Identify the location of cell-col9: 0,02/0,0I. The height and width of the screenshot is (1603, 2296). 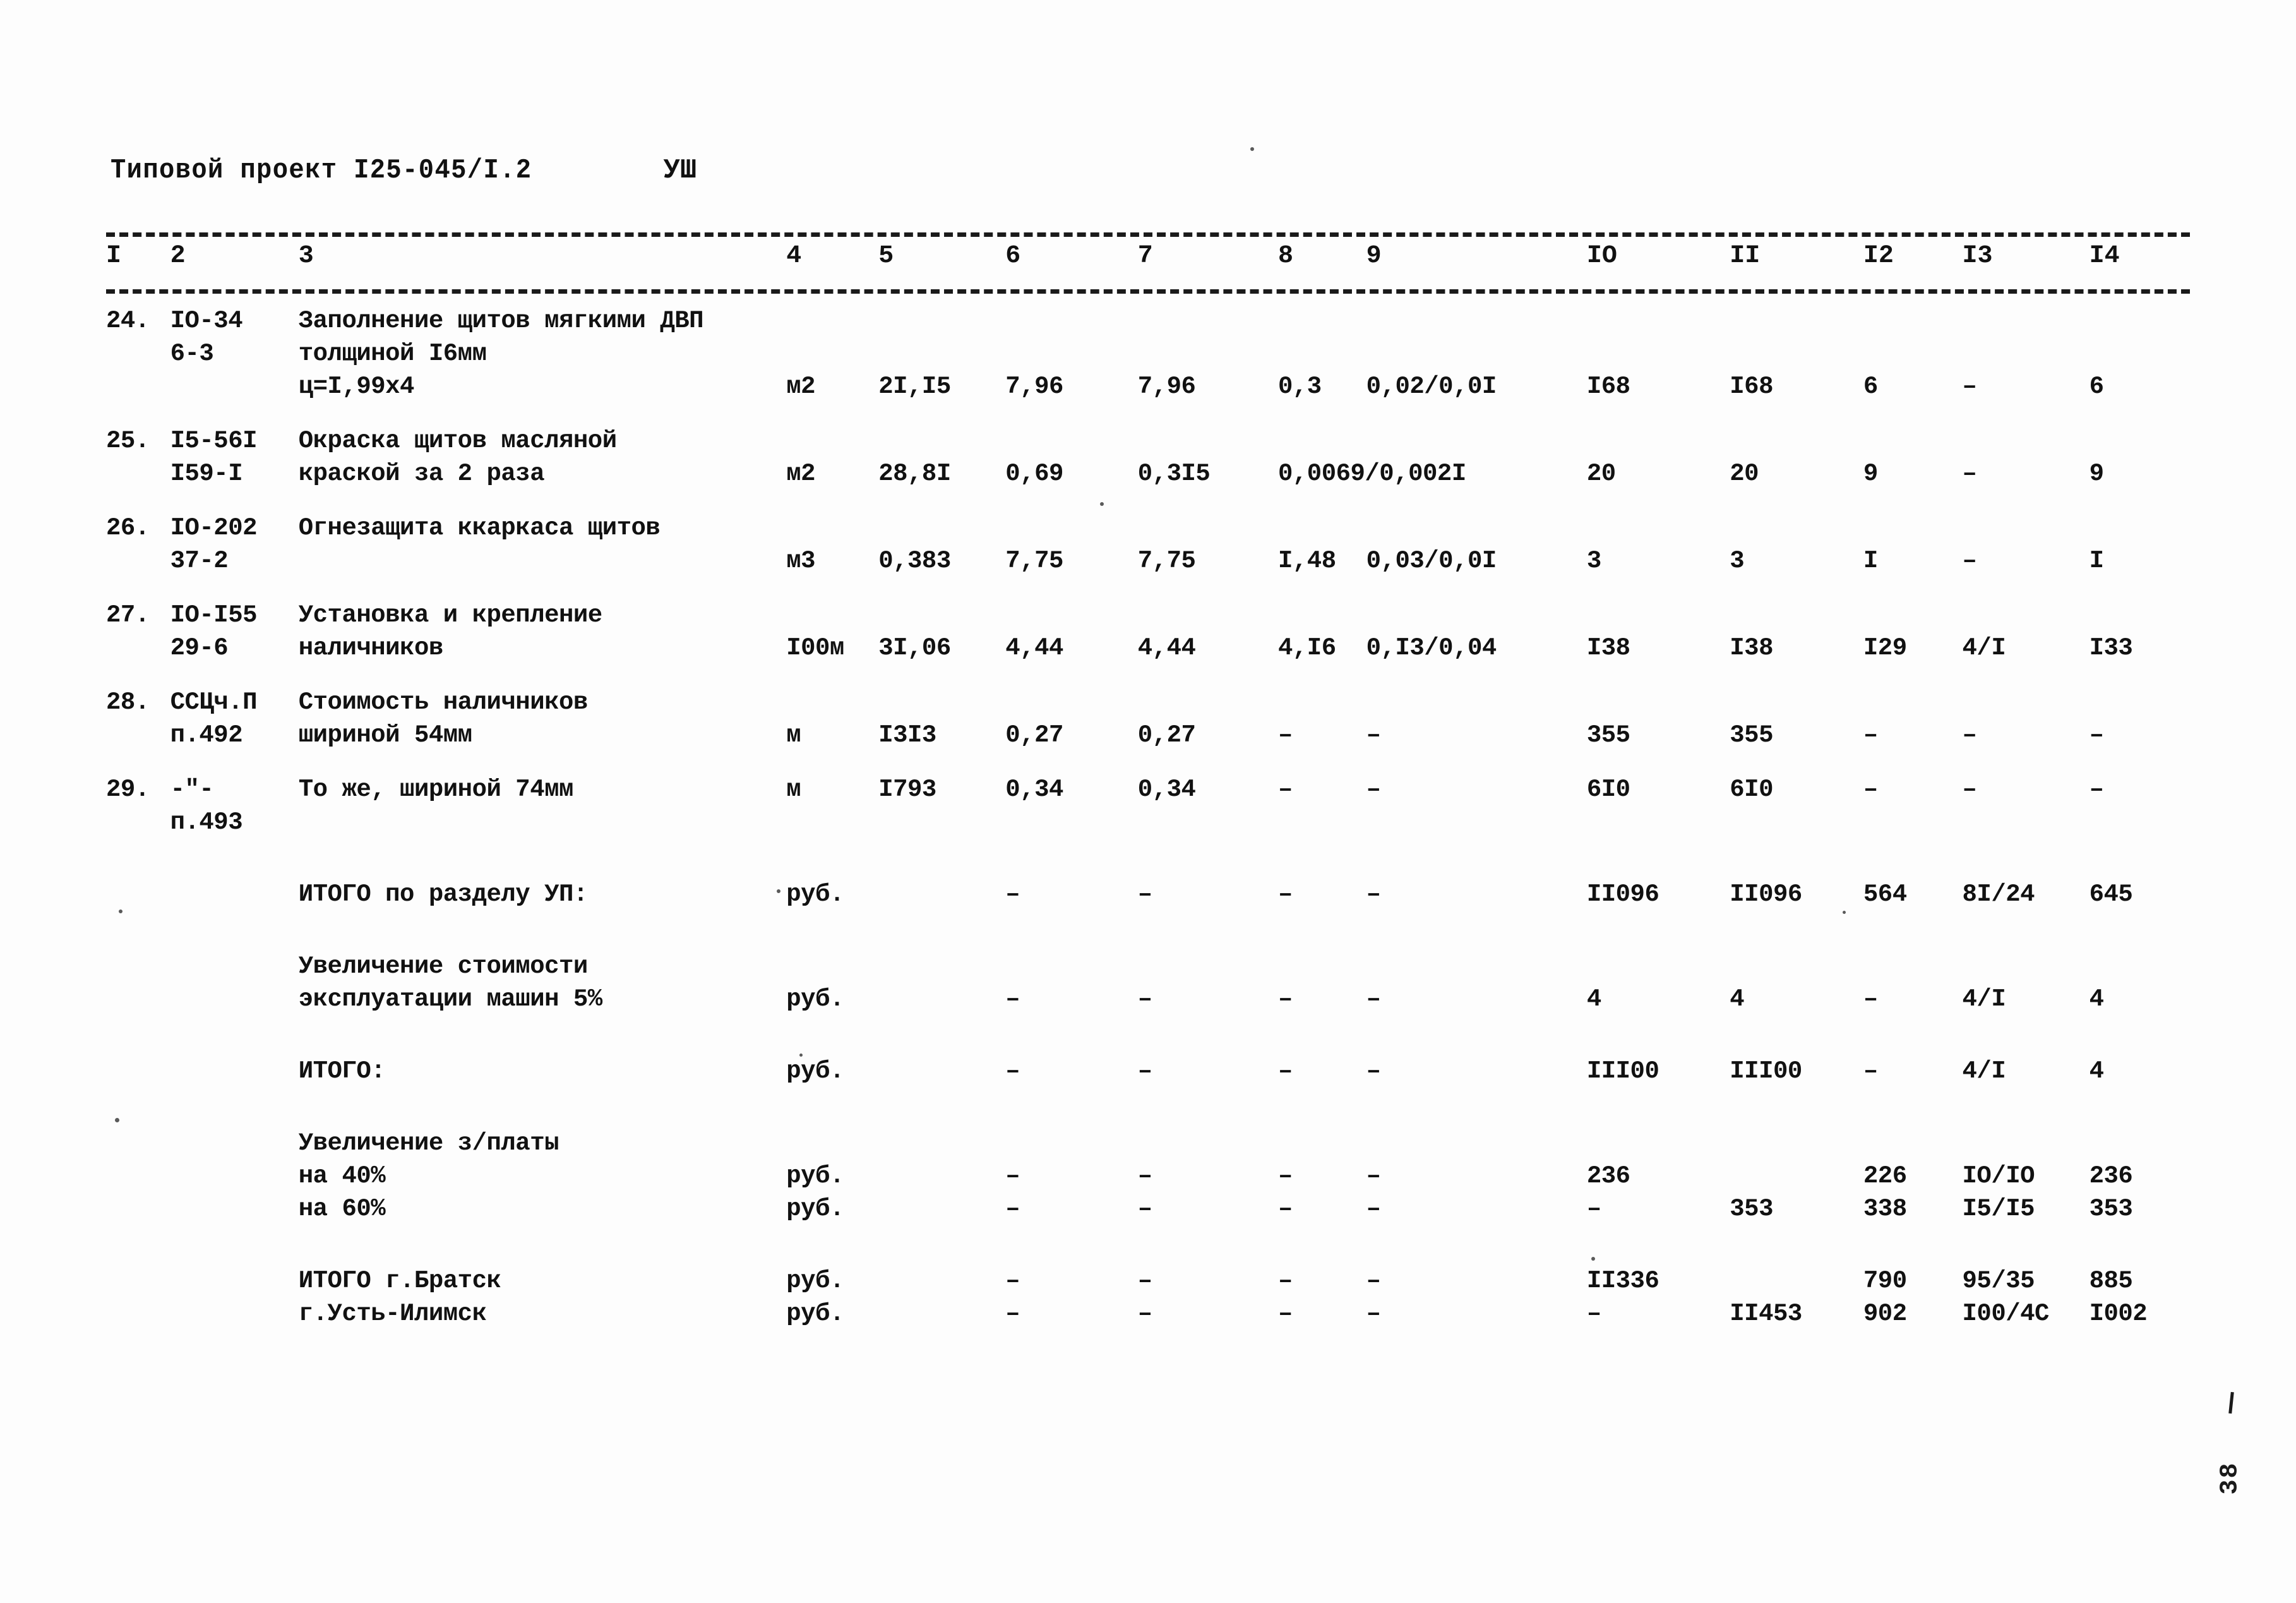
(1431, 386).